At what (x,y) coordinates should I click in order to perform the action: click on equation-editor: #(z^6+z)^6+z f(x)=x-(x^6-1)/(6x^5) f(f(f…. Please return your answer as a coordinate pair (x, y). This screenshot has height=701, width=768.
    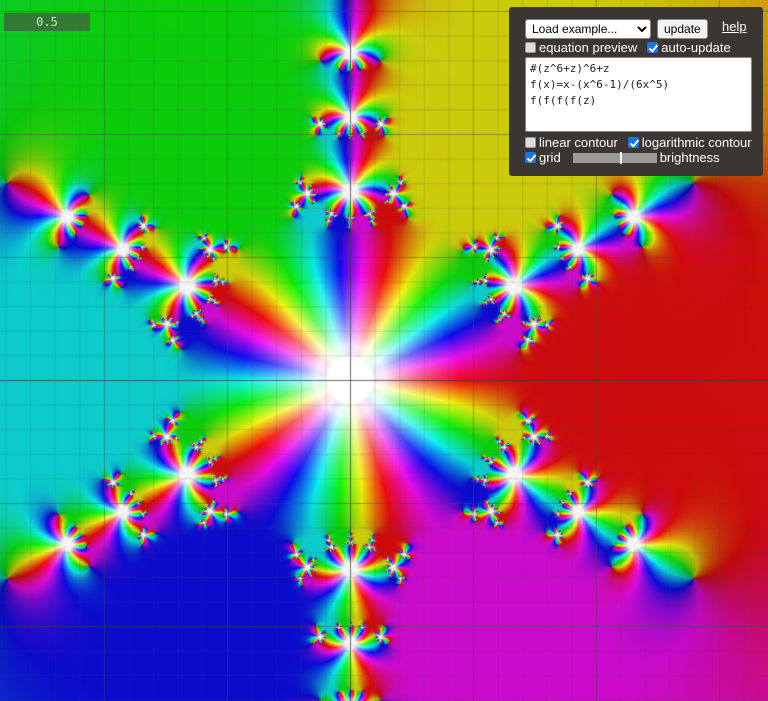
    Looking at the image, I should click on (638, 94).